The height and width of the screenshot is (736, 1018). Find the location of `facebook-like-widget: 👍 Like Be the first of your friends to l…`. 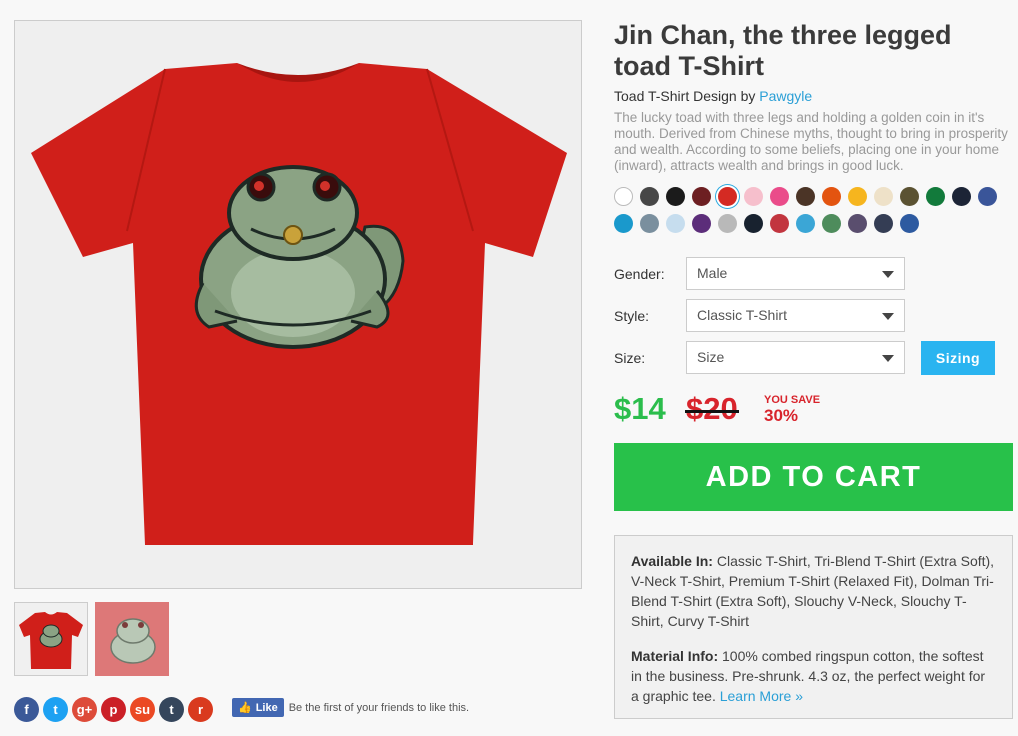

facebook-like-widget: 👍 Like Be the first of your friends to l… is located at coordinates (350, 707).